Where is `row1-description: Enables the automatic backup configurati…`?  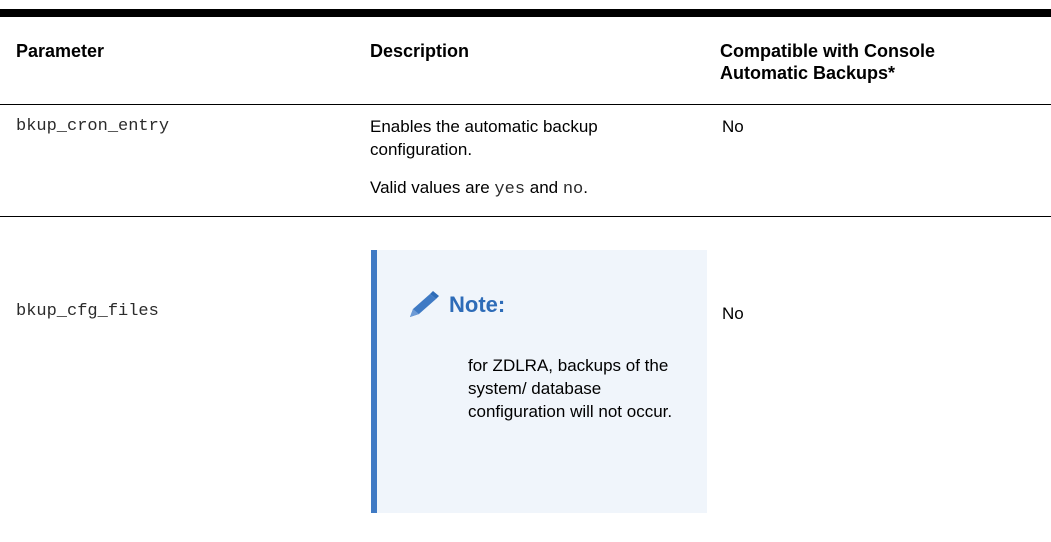 row1-description: Enables the automatic backup configurati… is located at coordinates (484, 138).